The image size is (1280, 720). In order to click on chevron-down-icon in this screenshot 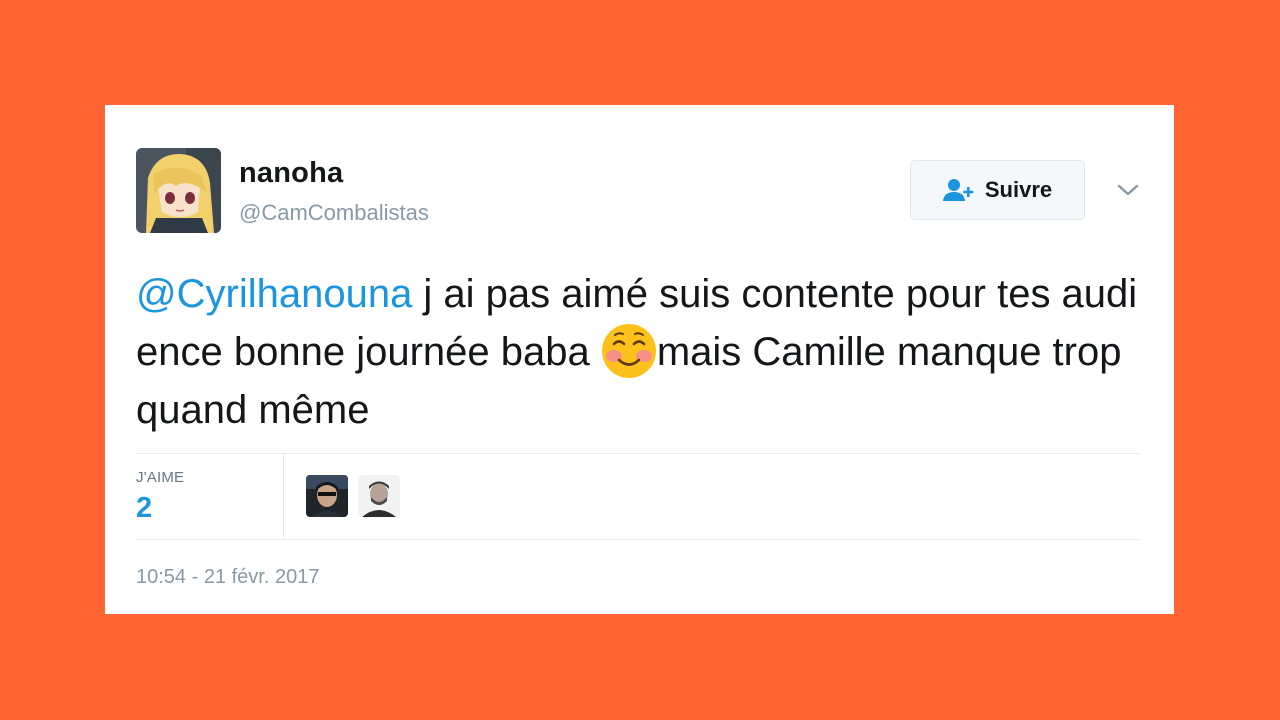, I will do `click(1128, 190)`.